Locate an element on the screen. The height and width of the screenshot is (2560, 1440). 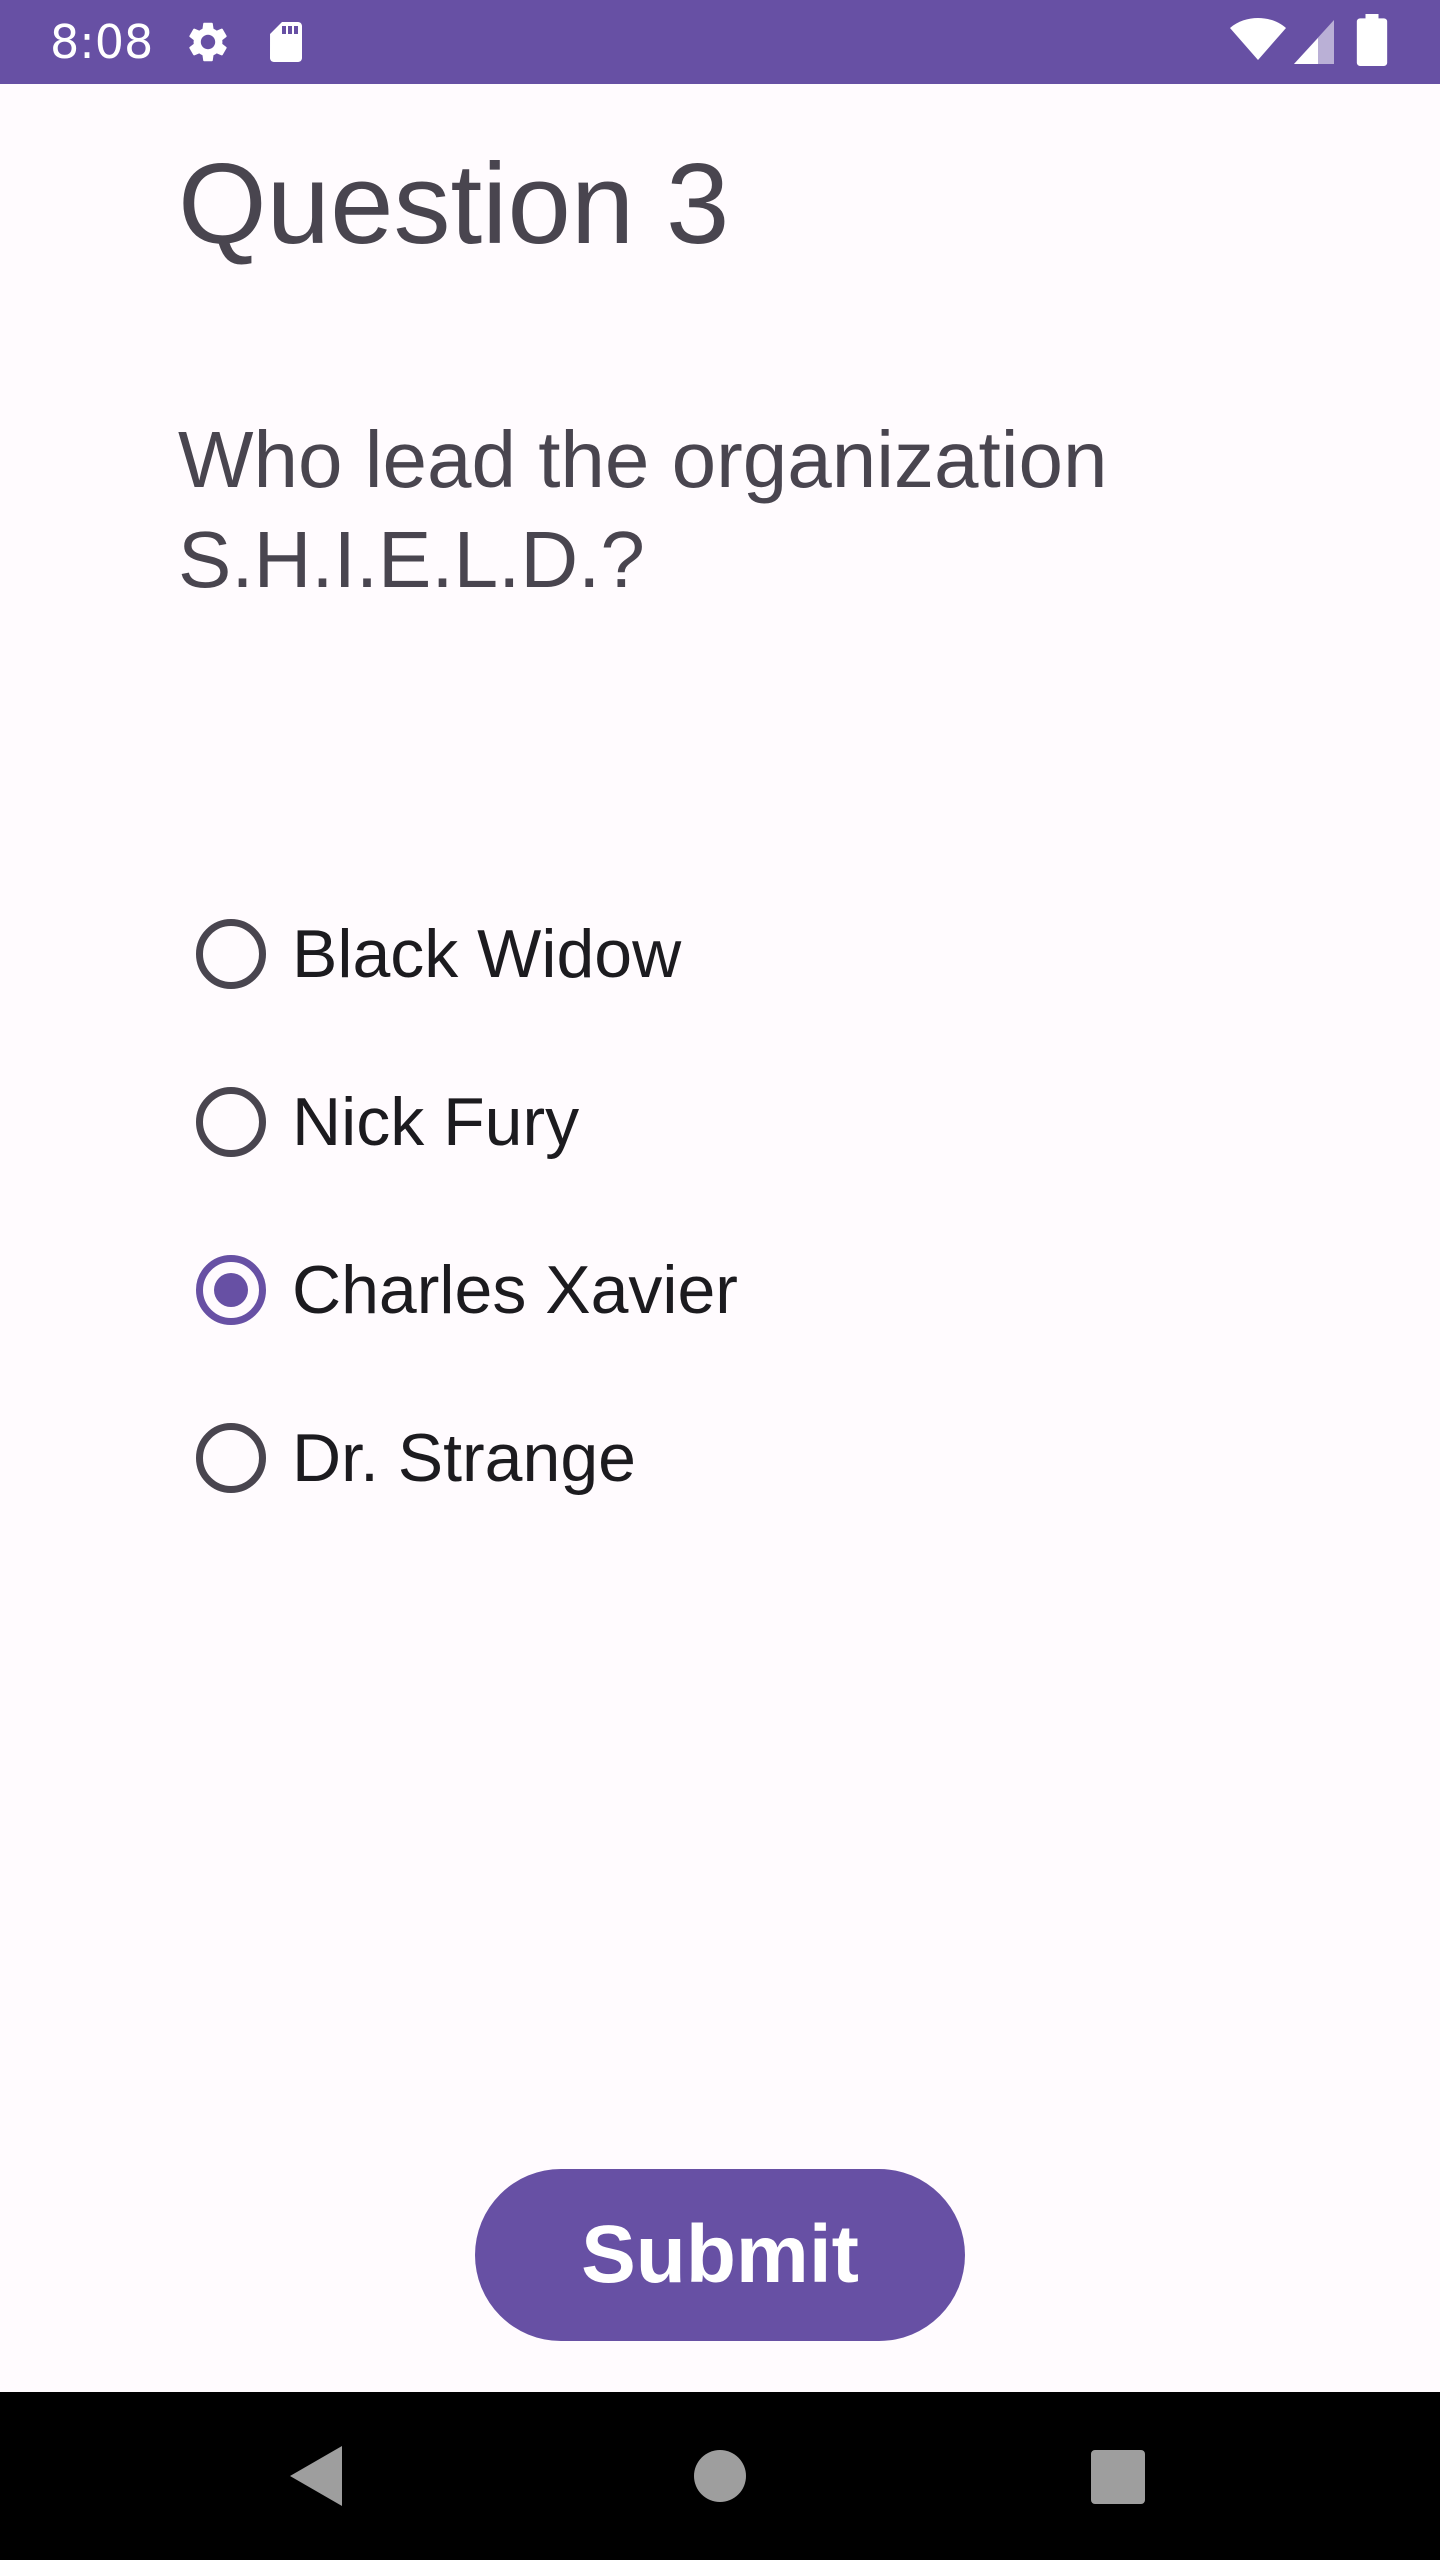
answer-option: Charles Xavier is located at coordinates (646, 1290).